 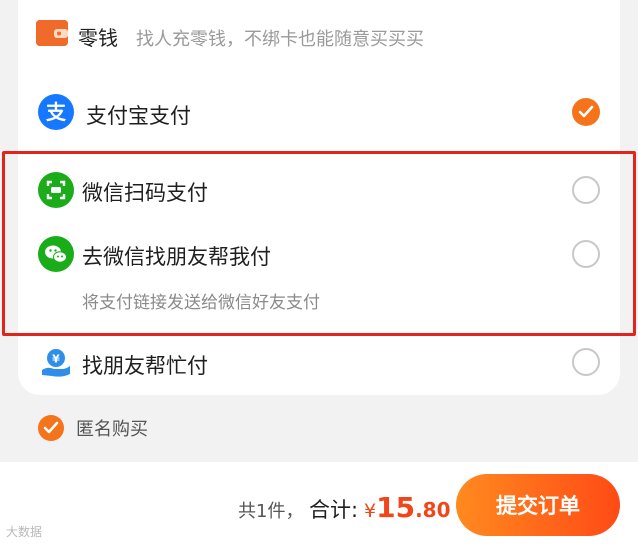 I want to click on payment-option-change-label: 零钱, so click(x=98, y=38).